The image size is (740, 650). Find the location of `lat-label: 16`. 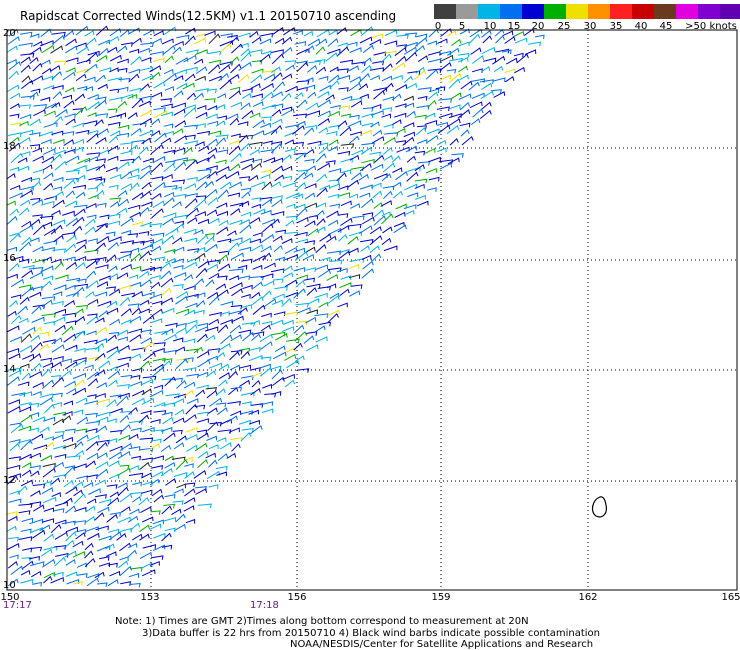

lat-label: 16 is located at coordinates (9, 258).